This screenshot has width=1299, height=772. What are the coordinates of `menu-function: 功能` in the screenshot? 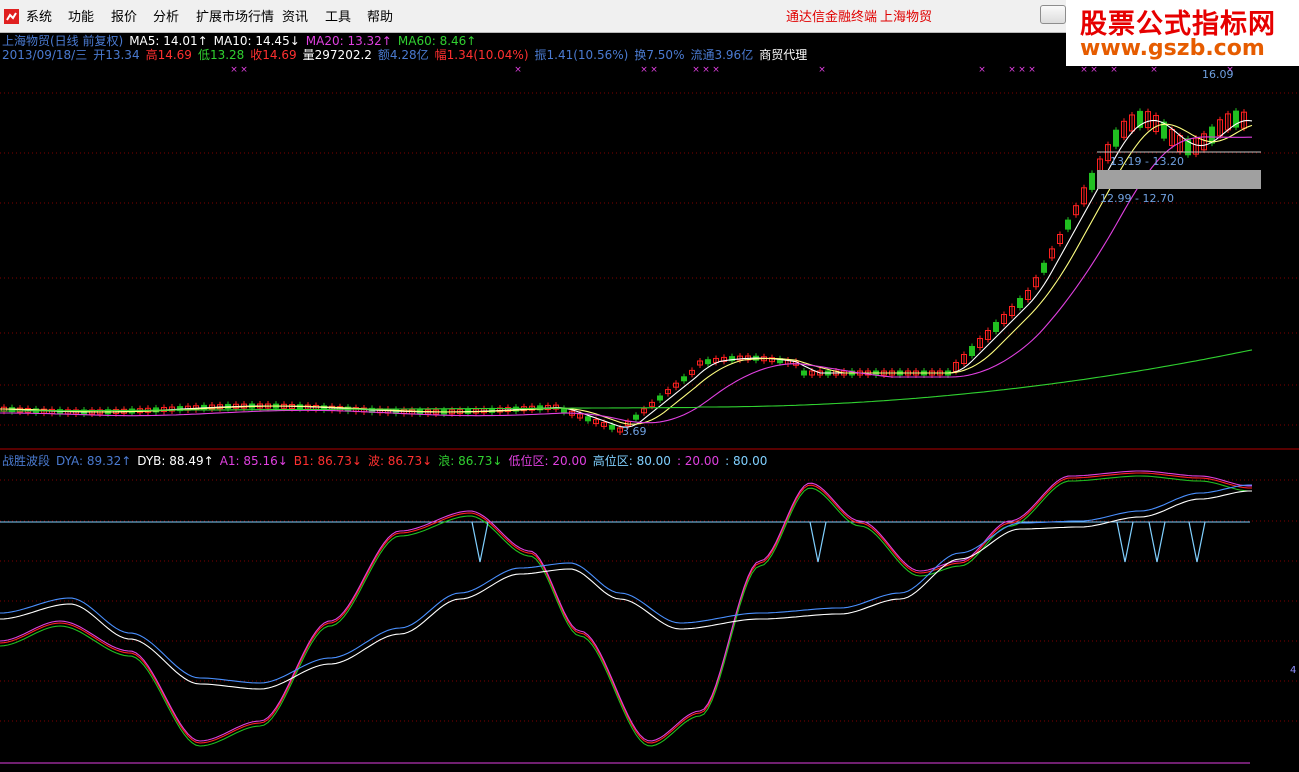 It's located at (81, 18).